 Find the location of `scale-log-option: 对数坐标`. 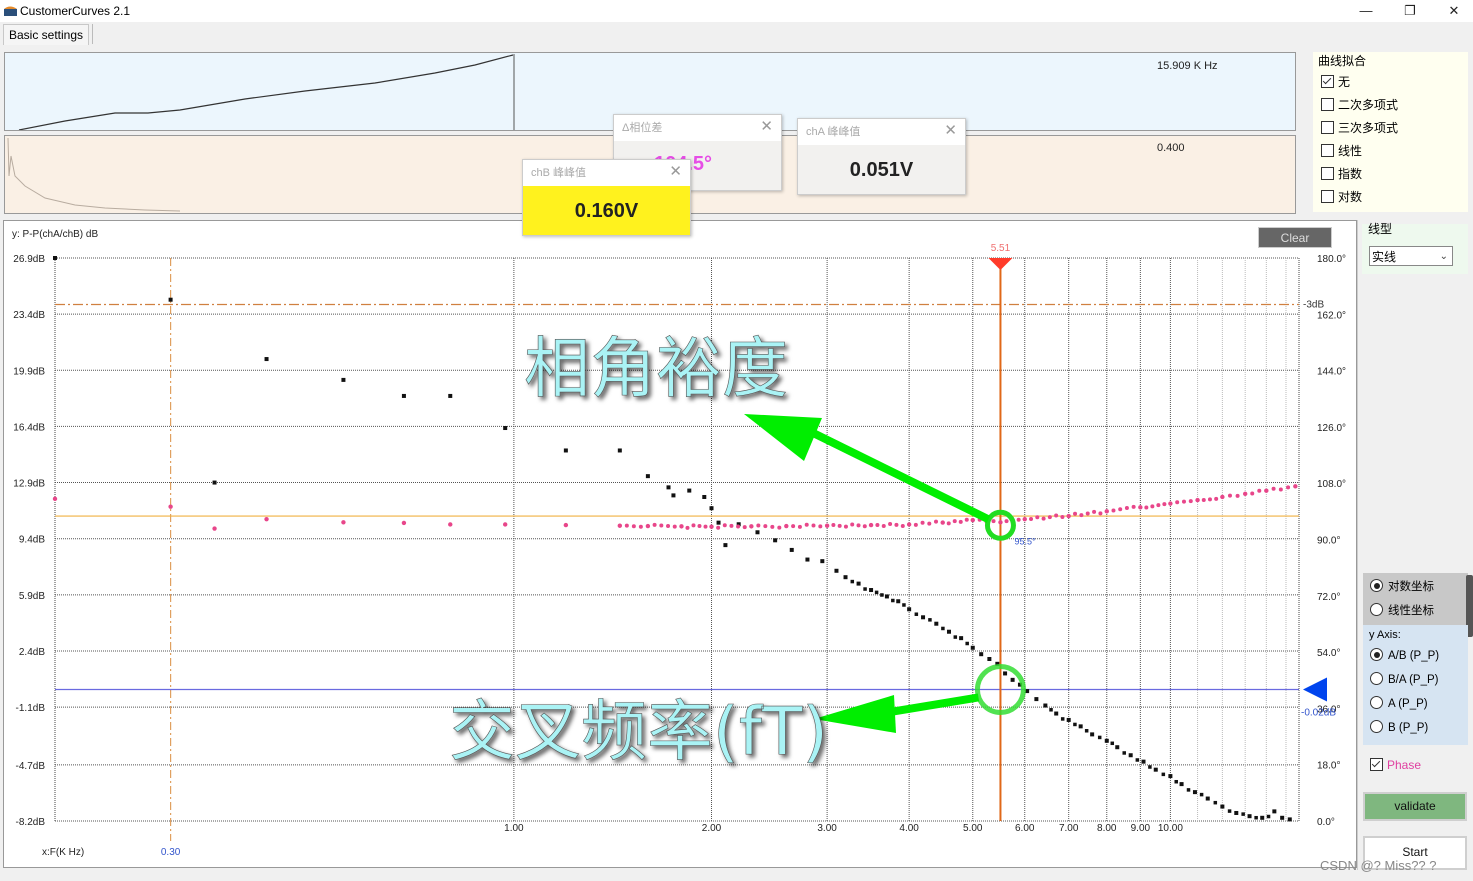

scale-log-option: 对数坐标 is located at coordinates (1402, 587).